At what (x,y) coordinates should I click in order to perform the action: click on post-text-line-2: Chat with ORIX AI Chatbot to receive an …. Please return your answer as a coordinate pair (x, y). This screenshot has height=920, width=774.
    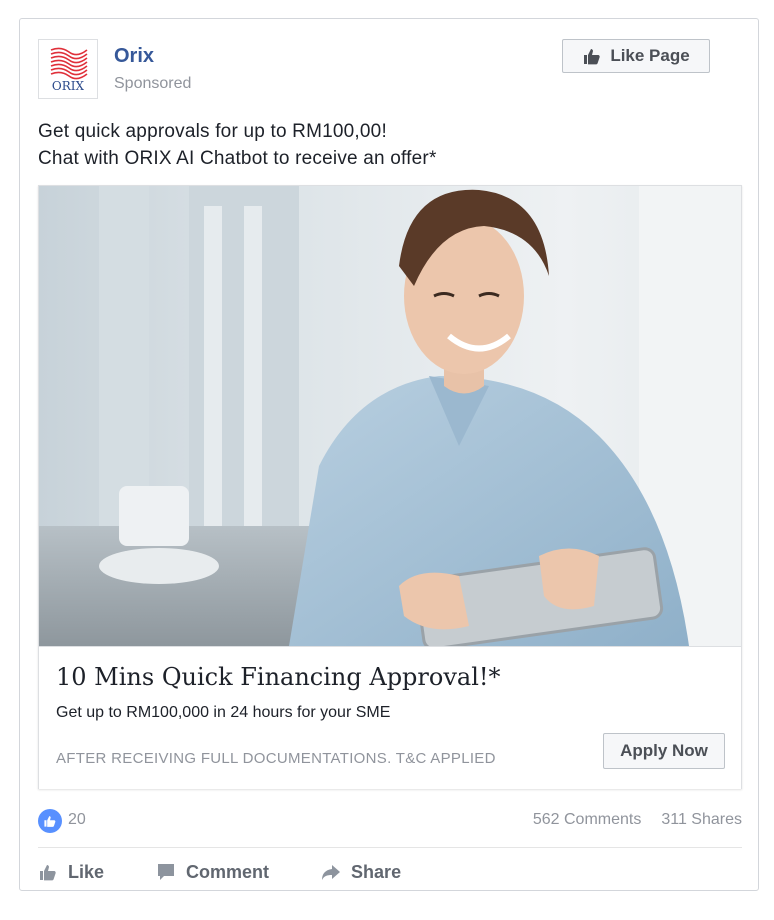
    Looking at the image, I should click on (237, 158).